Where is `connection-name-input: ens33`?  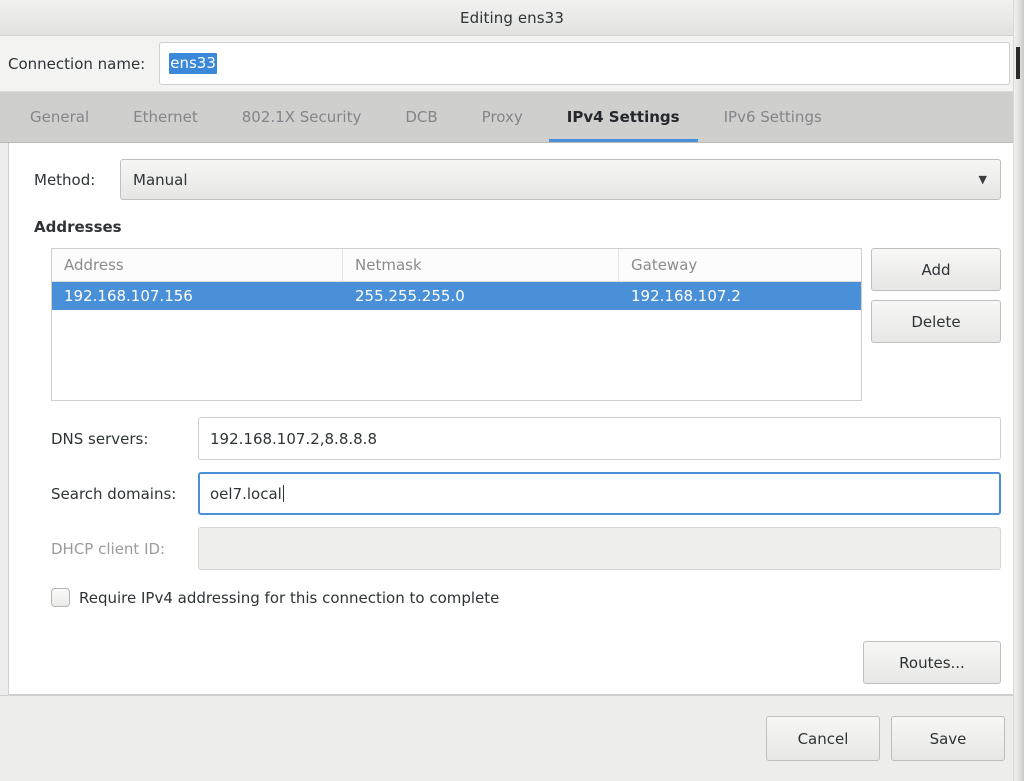 connection-name-input: ens33 is located at coordinates (584, 63).